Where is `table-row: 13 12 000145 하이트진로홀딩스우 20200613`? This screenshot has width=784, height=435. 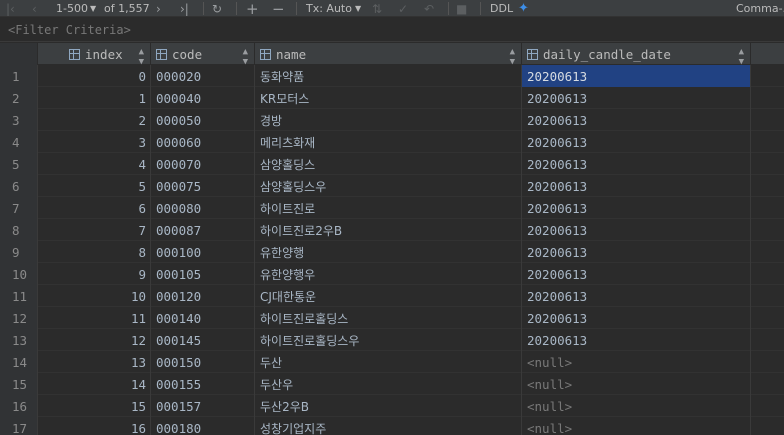 table-row: 13 12 000145 하이트진로홀딩스우 20200613 is located at coordinates (392, 340).